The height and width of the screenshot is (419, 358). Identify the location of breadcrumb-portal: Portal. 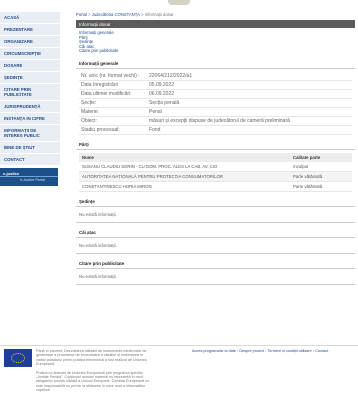
(81, 14).